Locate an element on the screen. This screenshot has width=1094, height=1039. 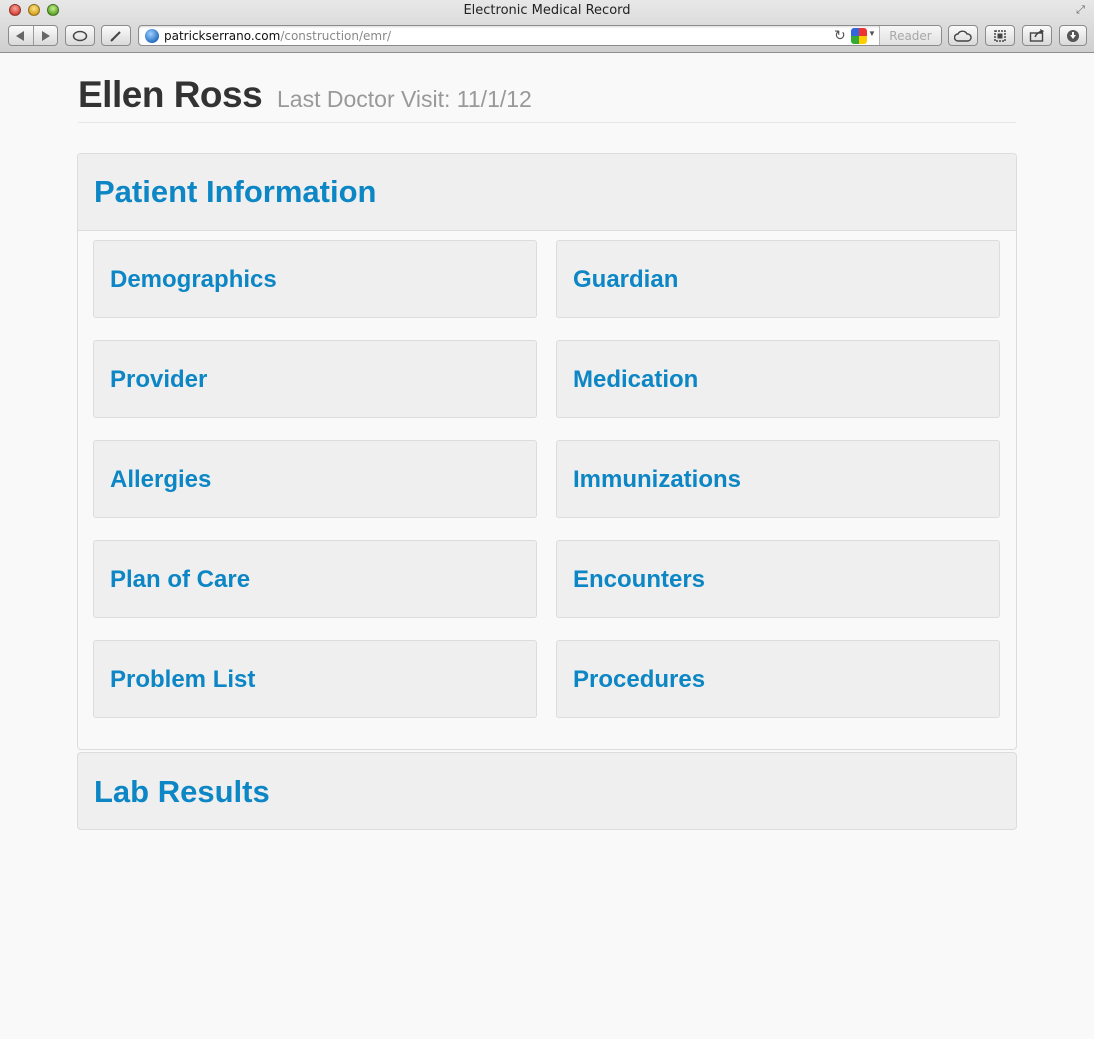
tile-label: Demographics is located at coordinates (193, 280).